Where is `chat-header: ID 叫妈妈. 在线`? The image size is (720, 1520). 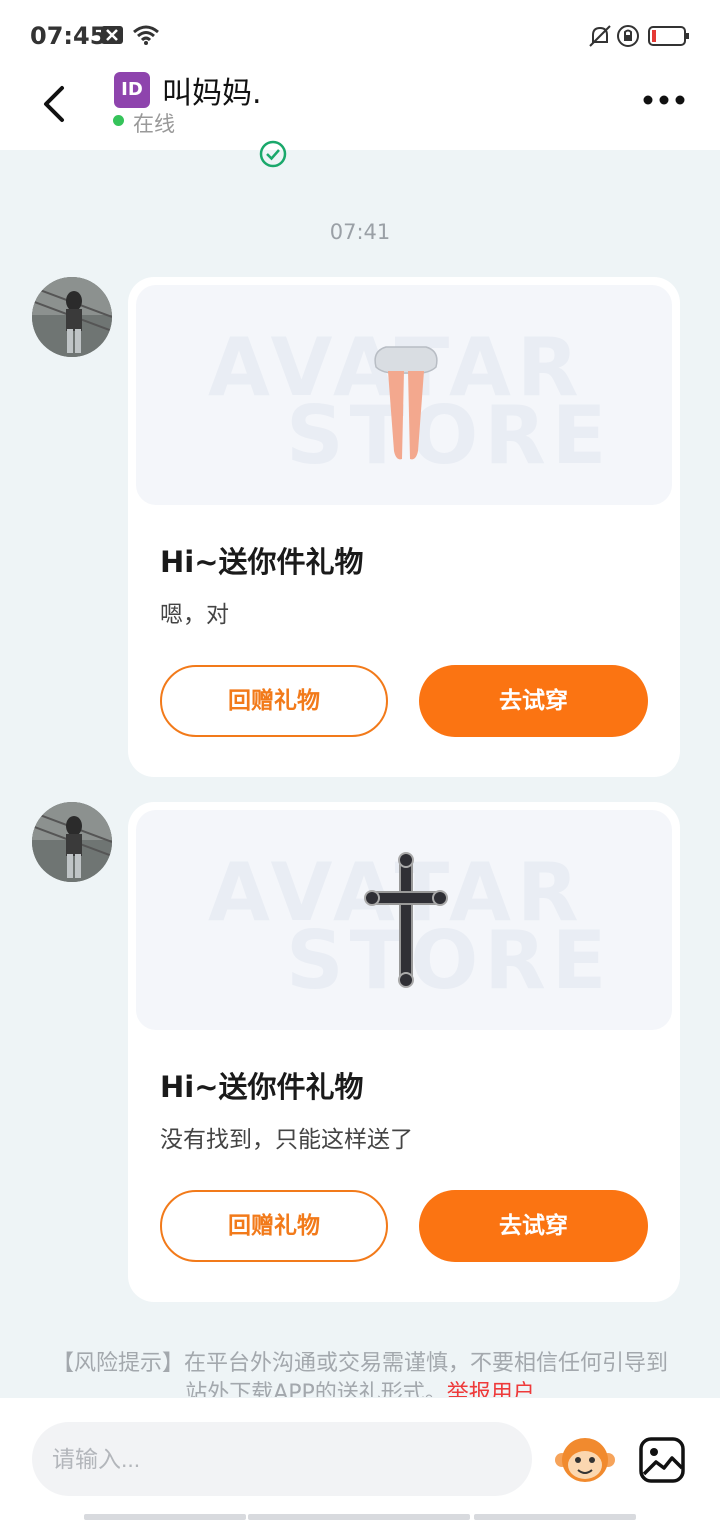
chat-header: ID 叫妈妈. 在线 is located at coordinates (360, 111).